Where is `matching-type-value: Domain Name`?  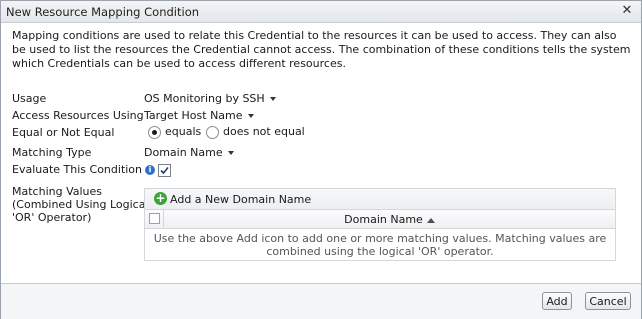 matching-type-value: Domain Name is located at coordinates (183, 152).